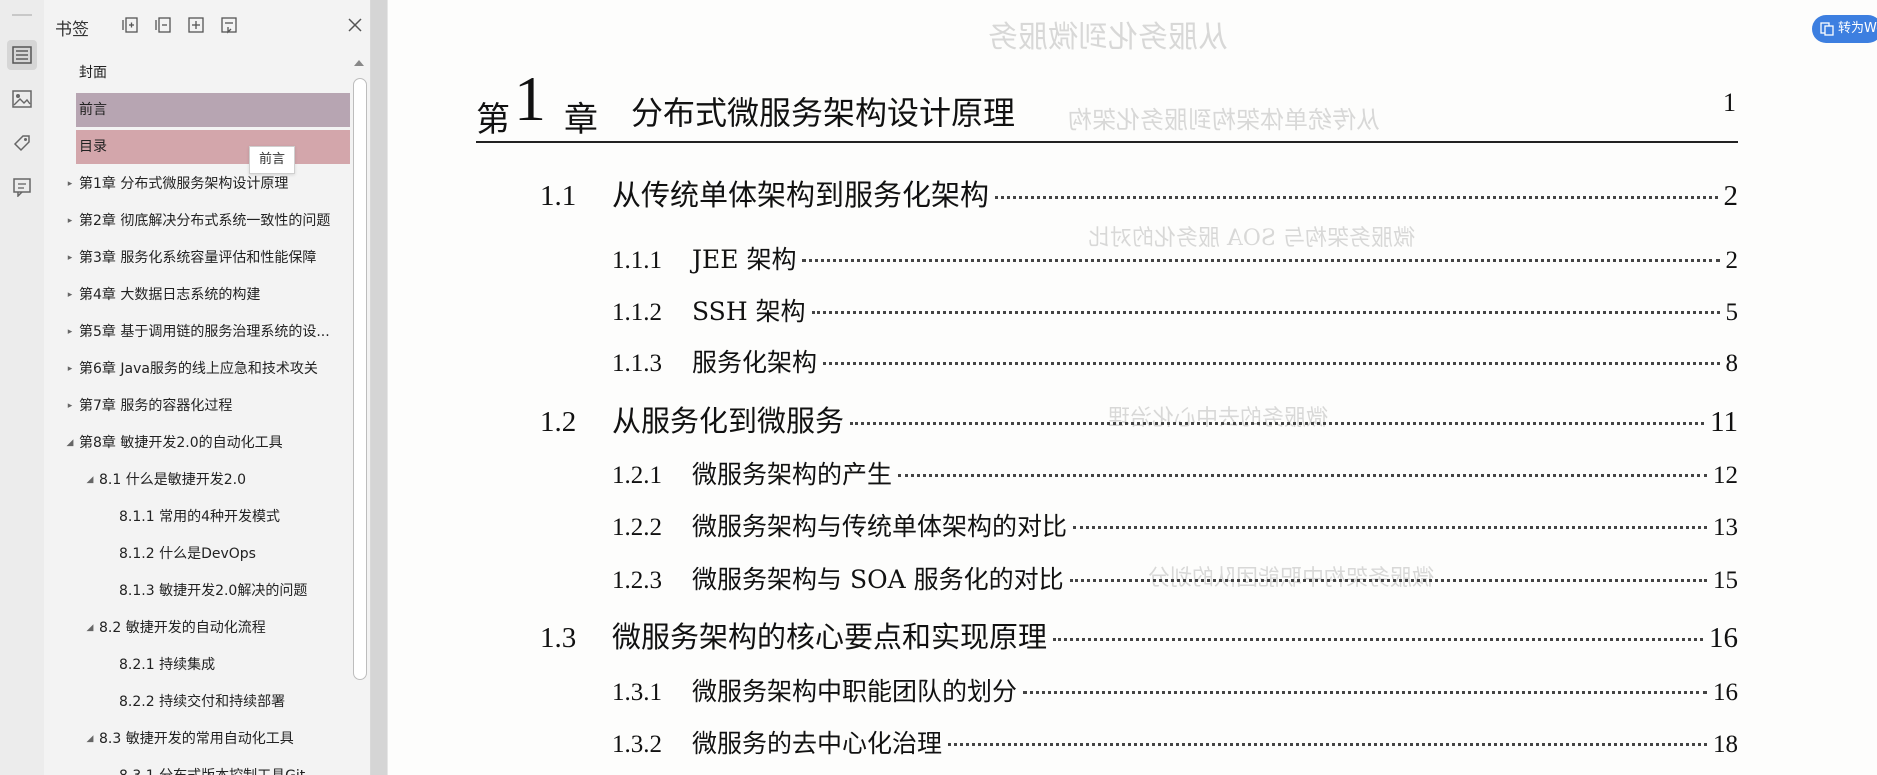  I want to click on thumbnail-image-icon, so click(22, 99).